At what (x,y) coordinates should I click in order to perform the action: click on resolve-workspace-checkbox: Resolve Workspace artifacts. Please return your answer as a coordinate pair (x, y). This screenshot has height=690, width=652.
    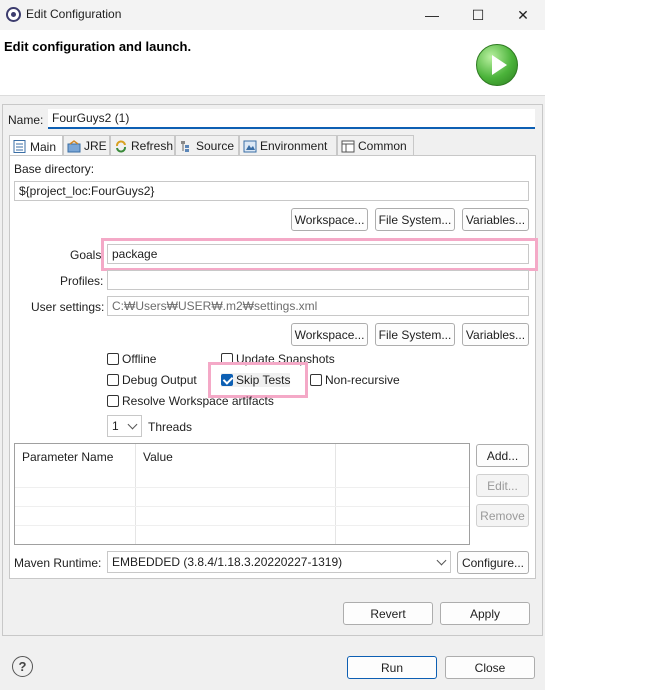
    Looking at the image, I should click on (190, 401).